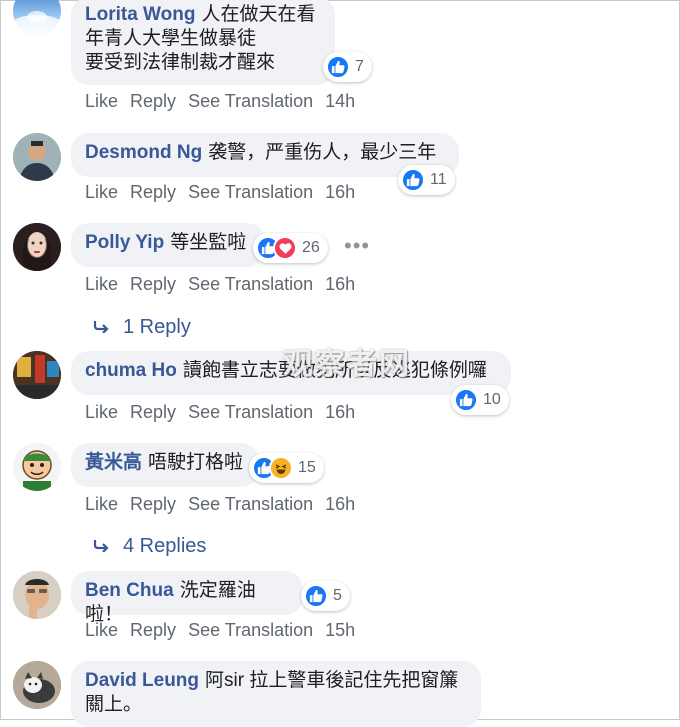 This screenshot has width=680, height=727. Describe the element at coordinates (480, 400) in the screenshot. I see `reaction-summary: 10` at that location.